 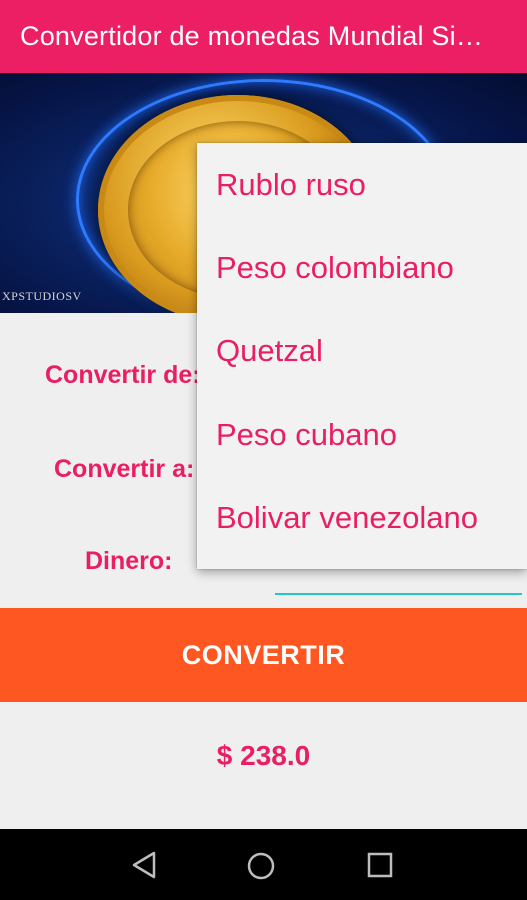 I want to click on result-text: $ 238.0, so click(x=263, y=755).